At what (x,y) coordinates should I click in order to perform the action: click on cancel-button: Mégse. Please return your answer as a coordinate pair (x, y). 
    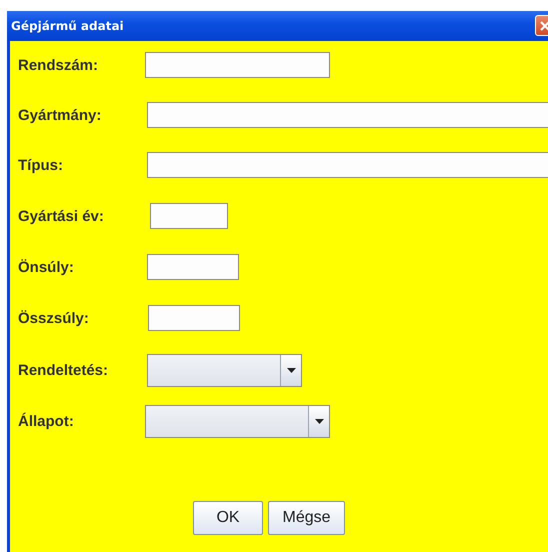
    Looking at the image, I should click on (306, 518).